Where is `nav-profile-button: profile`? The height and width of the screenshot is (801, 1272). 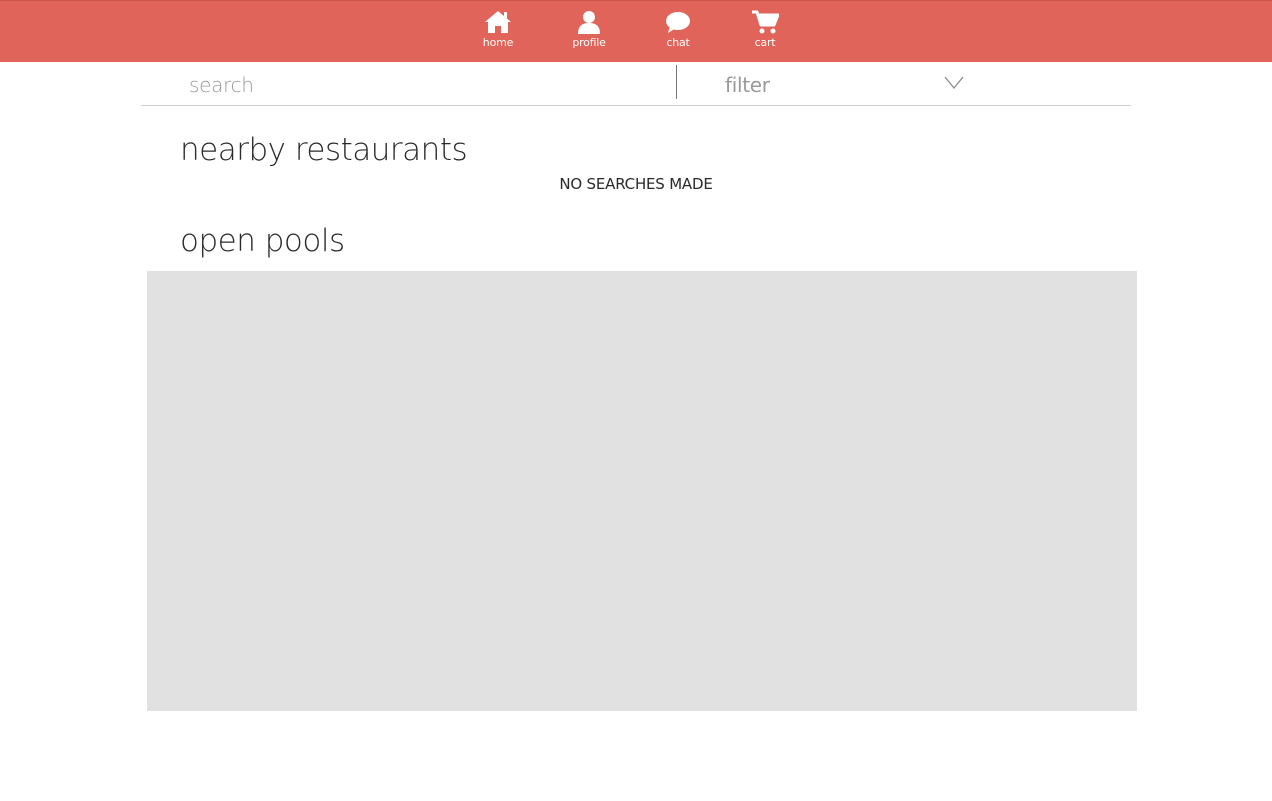
nav-profile-button: profile is located at coordinates (589, 29).